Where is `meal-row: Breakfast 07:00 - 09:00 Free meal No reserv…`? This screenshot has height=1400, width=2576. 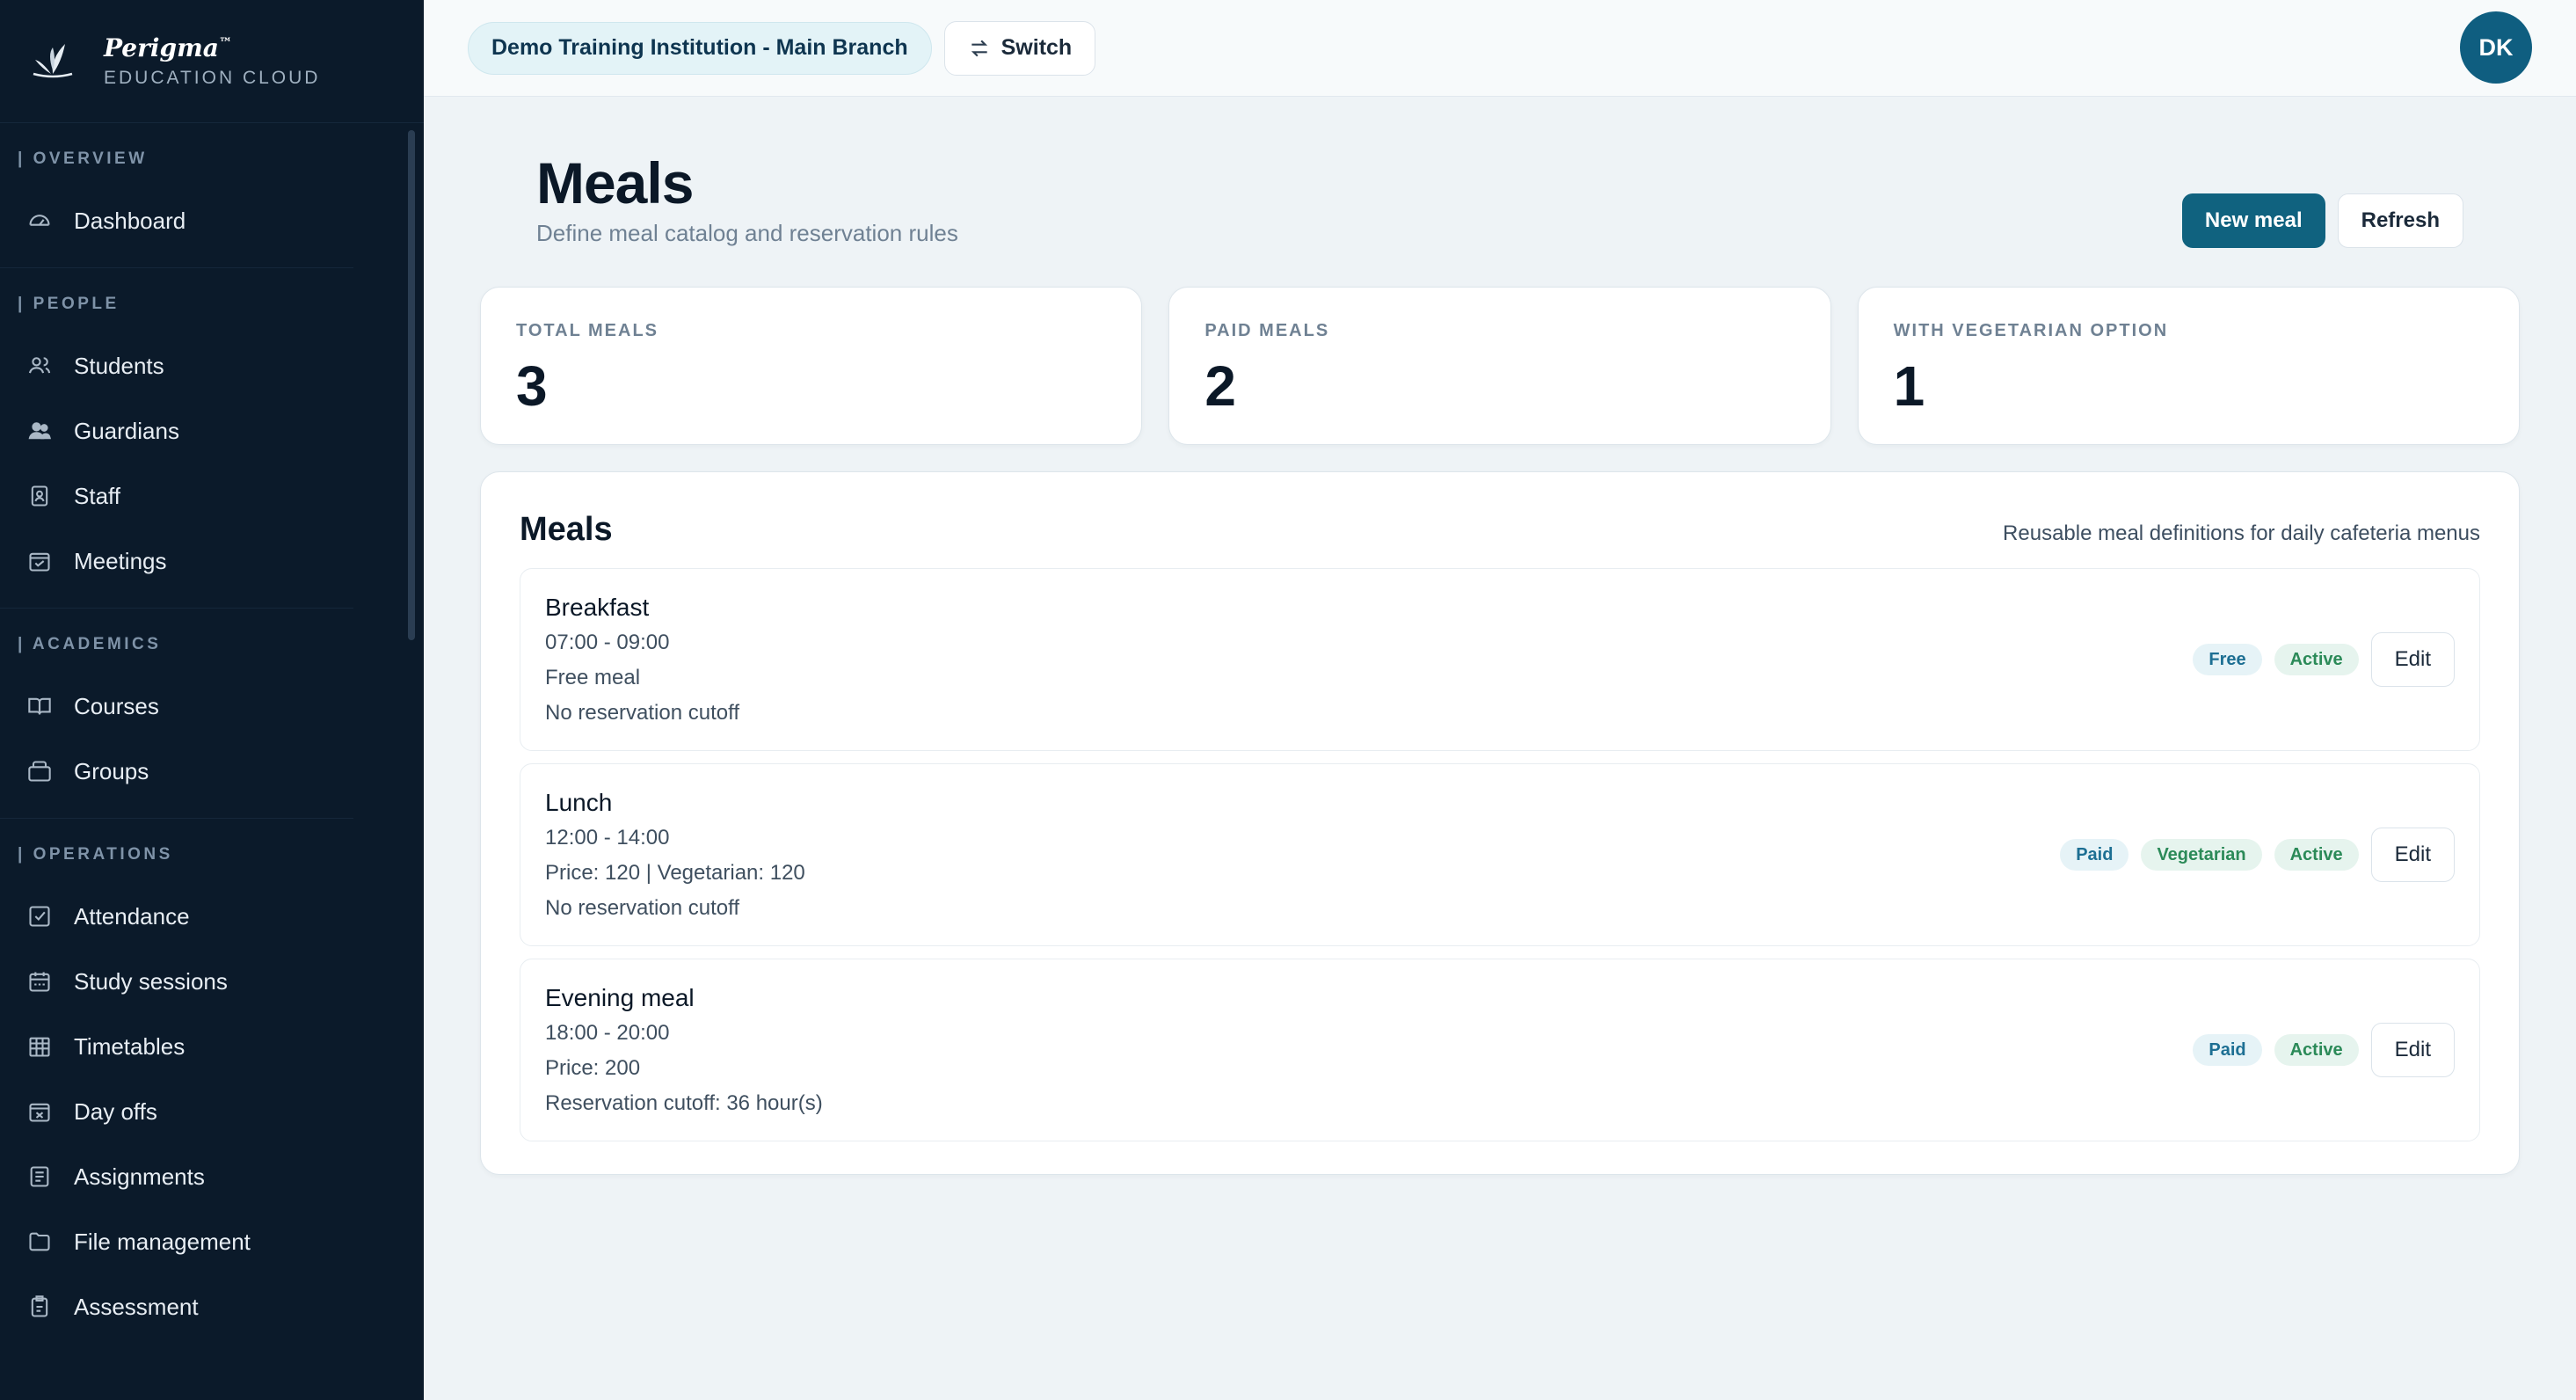
meal-row: Breakfast 07:00 - 09:00 Free meal No reserv… is located at coordinates (1500, 659).